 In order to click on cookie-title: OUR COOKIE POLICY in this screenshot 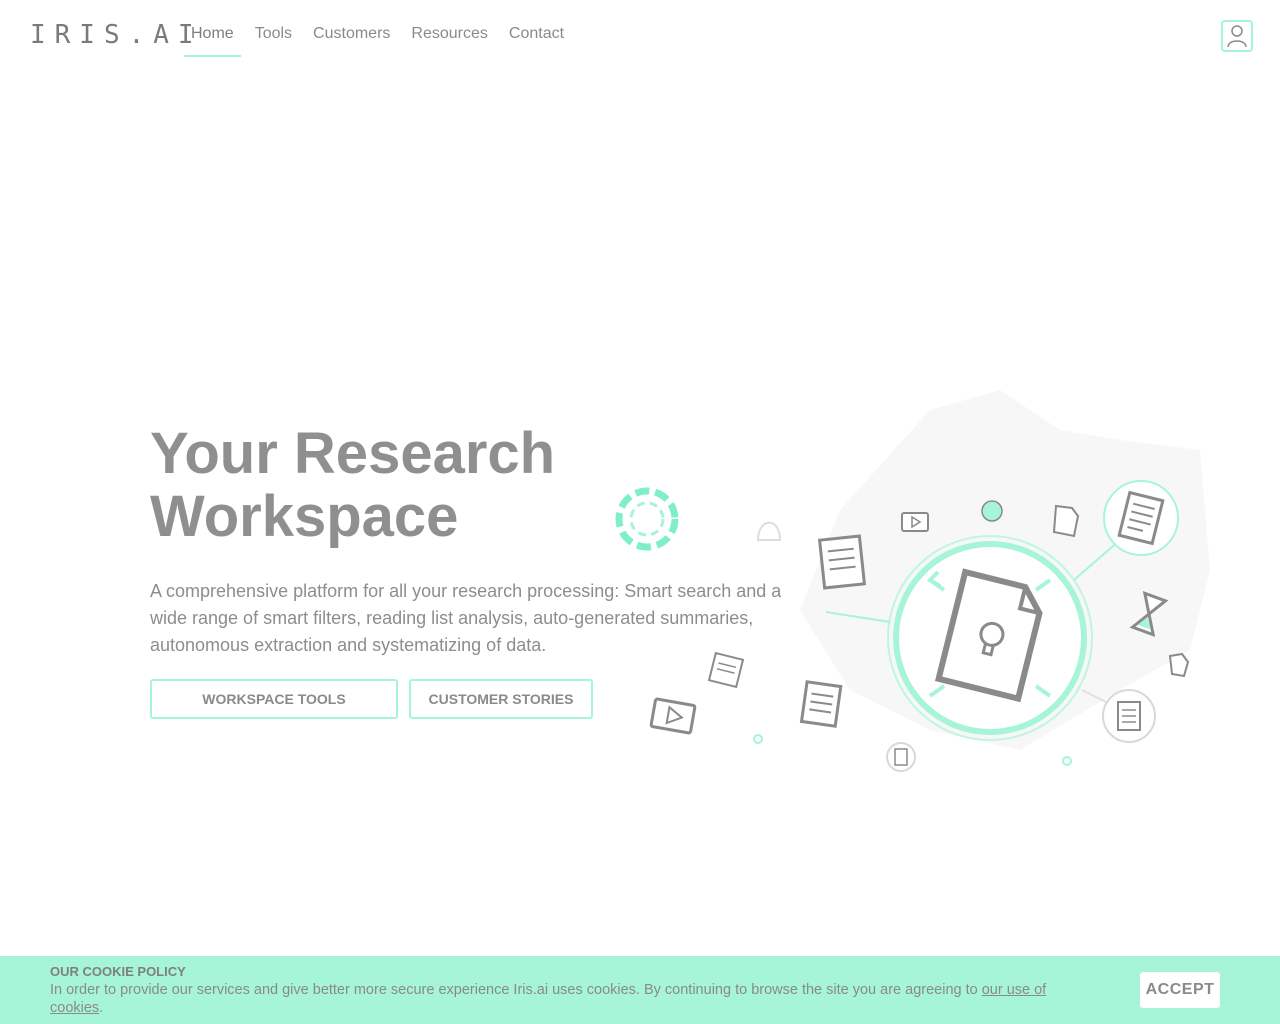, I will do `click(118, 971)`.